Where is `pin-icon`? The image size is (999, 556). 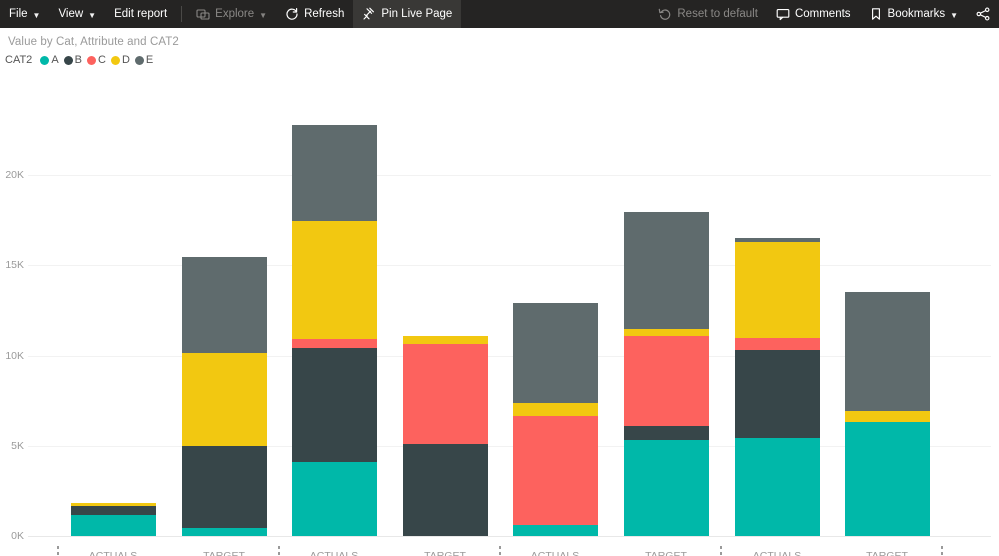 pin-icon is located at coordinates (369, 14).